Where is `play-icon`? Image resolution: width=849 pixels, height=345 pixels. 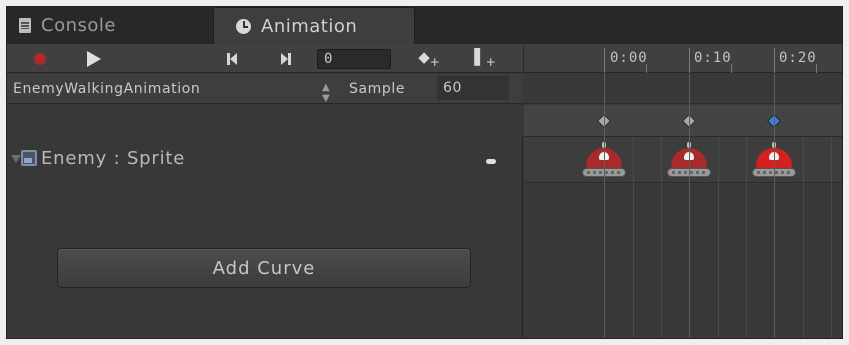 play-icon is located at coordinates (94, 58).